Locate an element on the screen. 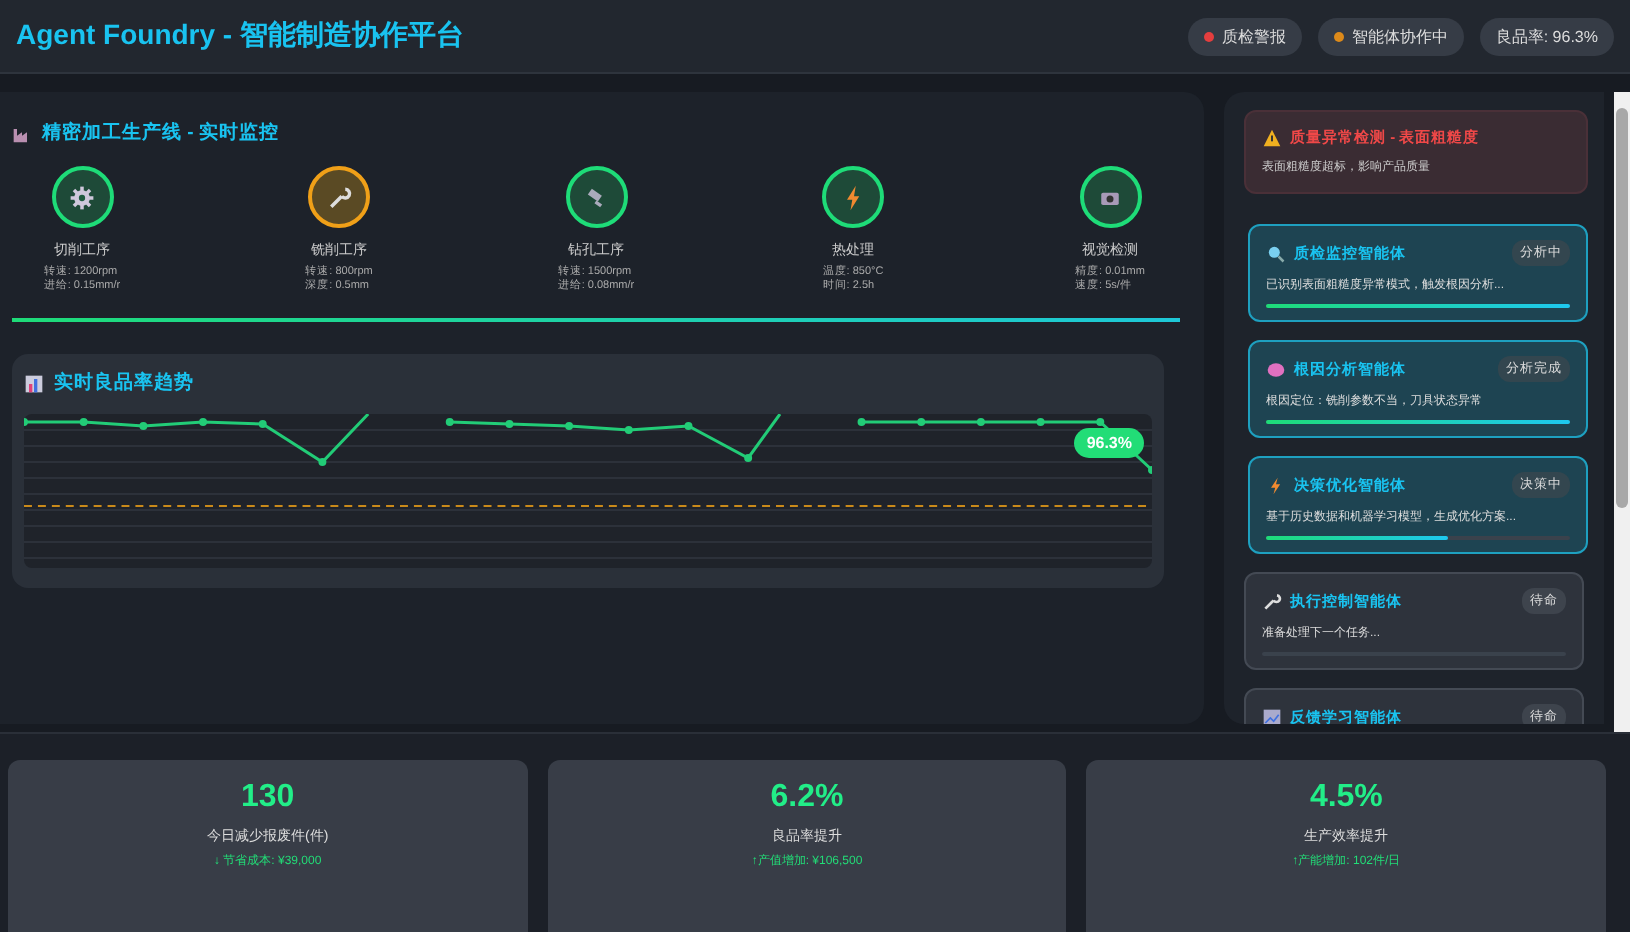  chart-title: 实时良品率趋势 is located at coordinates (124, 383).